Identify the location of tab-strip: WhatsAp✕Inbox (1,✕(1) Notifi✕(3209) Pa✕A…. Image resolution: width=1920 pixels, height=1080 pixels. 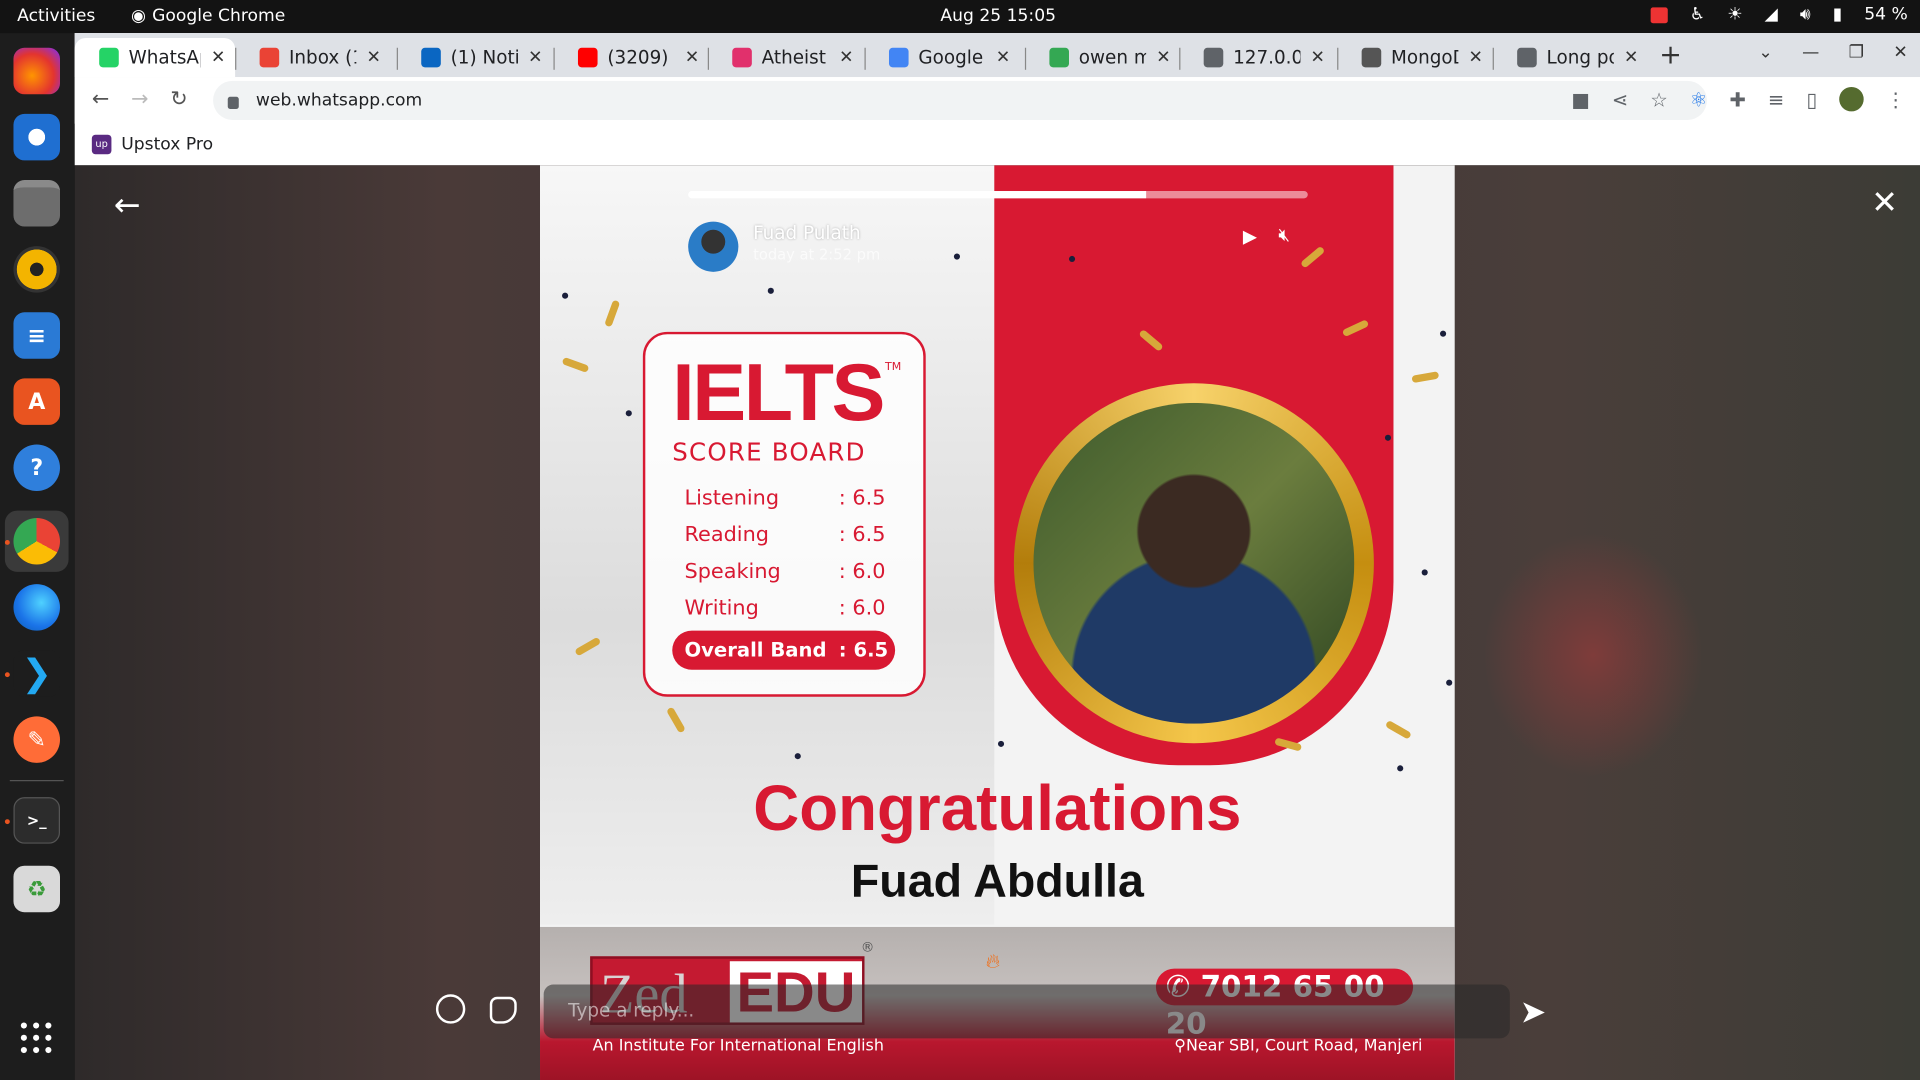
(997, 55).